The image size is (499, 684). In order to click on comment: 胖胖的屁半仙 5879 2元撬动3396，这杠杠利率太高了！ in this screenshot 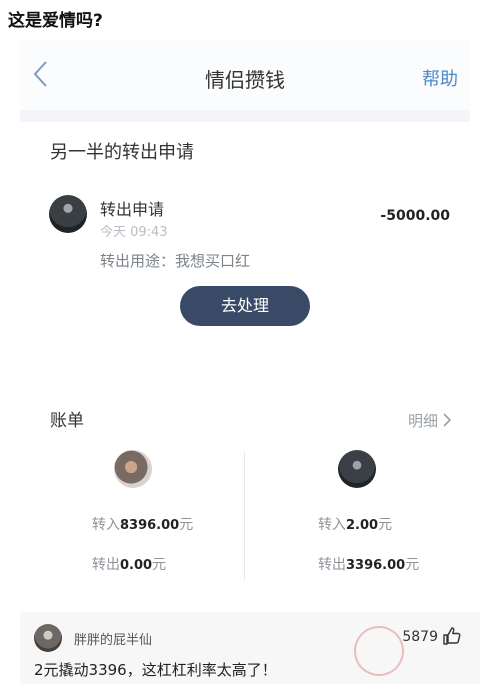, I will do `click(250, 648)`.